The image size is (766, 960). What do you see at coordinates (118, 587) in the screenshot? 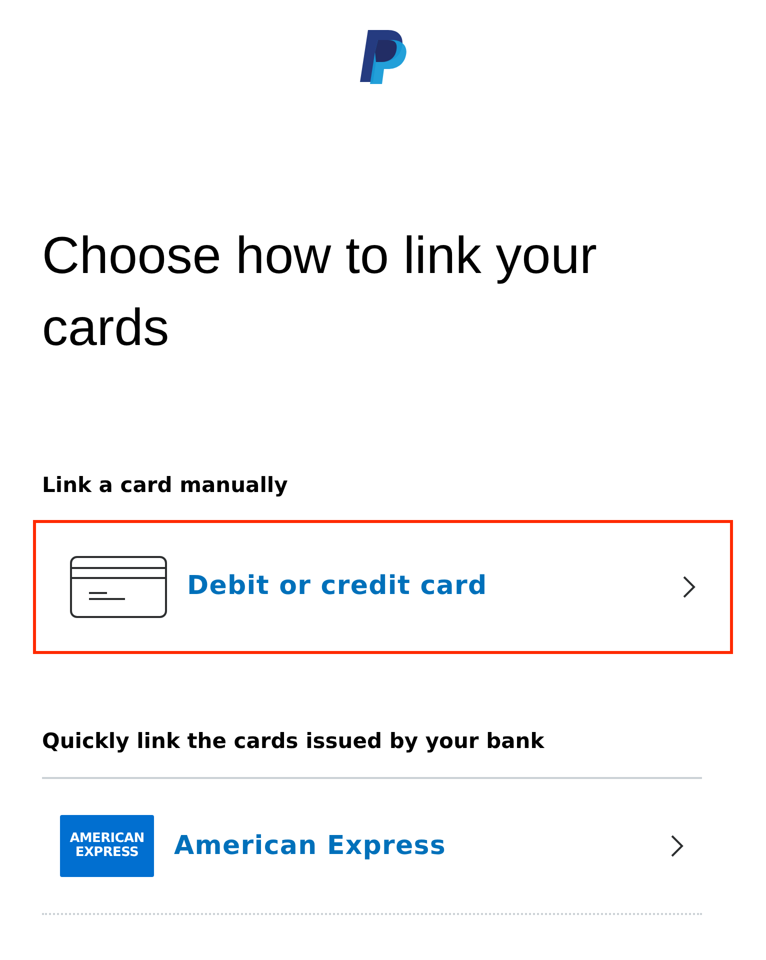
I see `credit-card-icon` at bounding box center [118, 587].